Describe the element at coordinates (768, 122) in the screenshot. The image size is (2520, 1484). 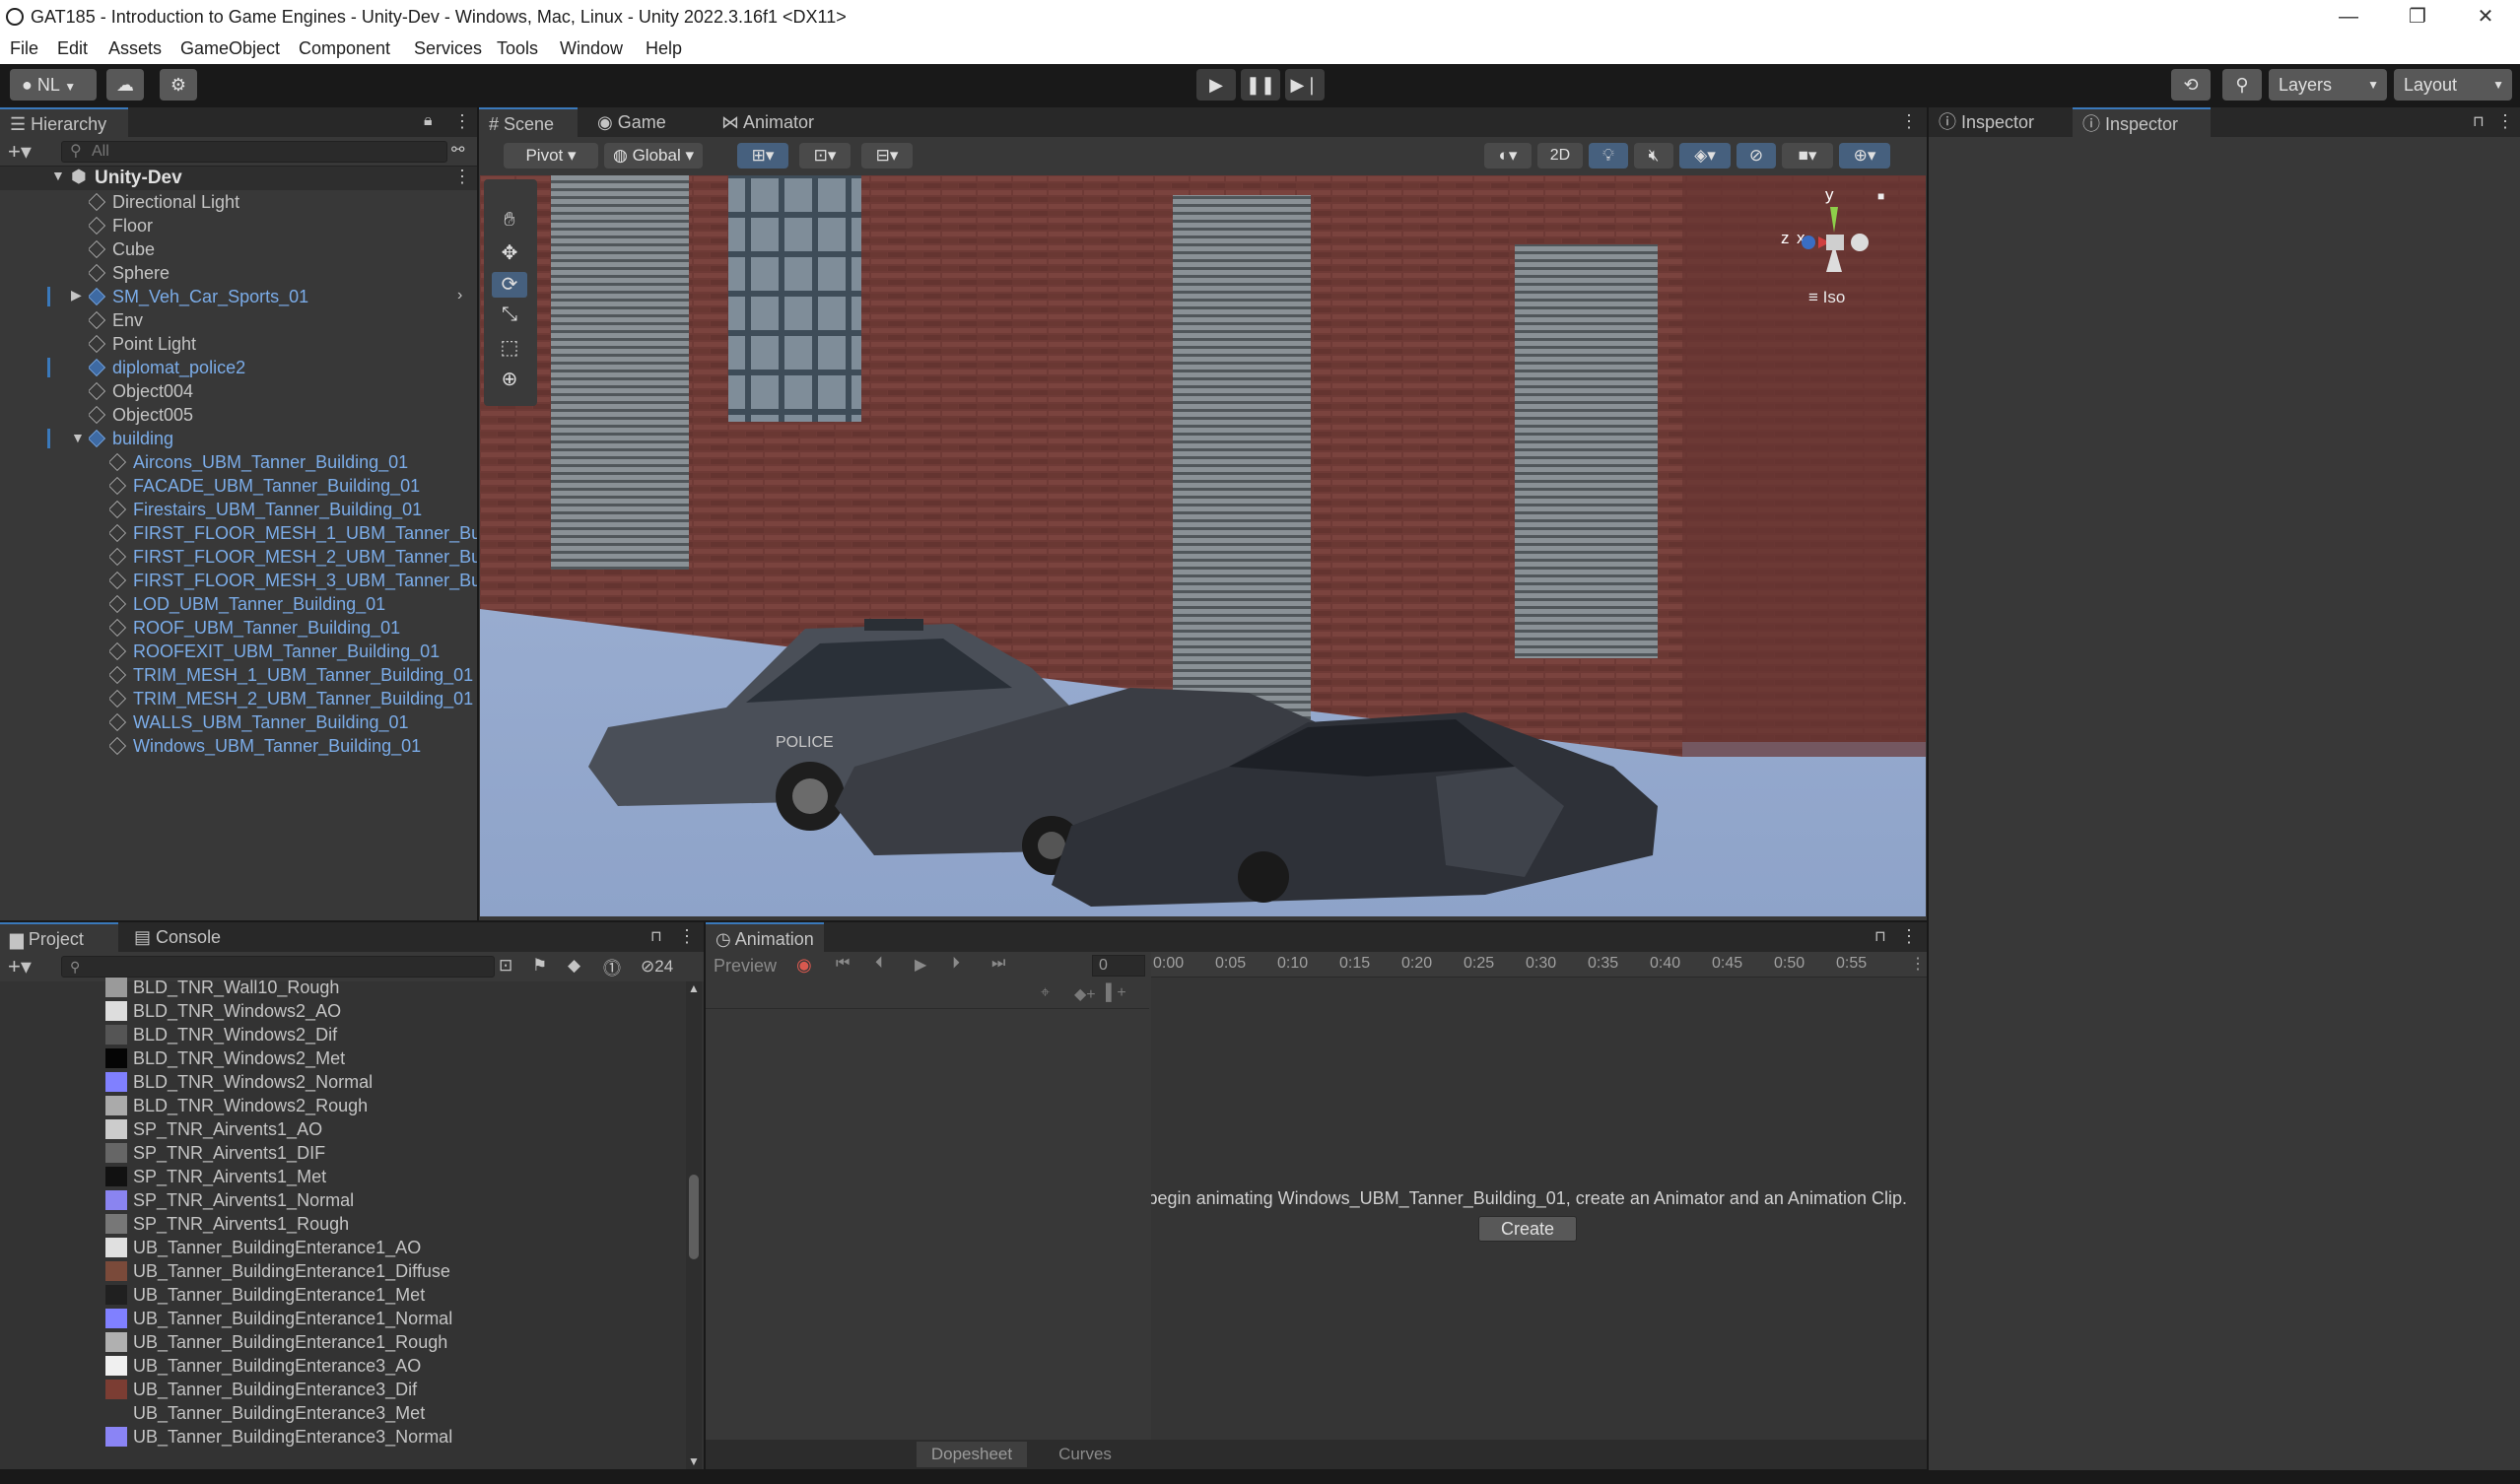
I see `tab-animator: ⋈ Animator` at that location.